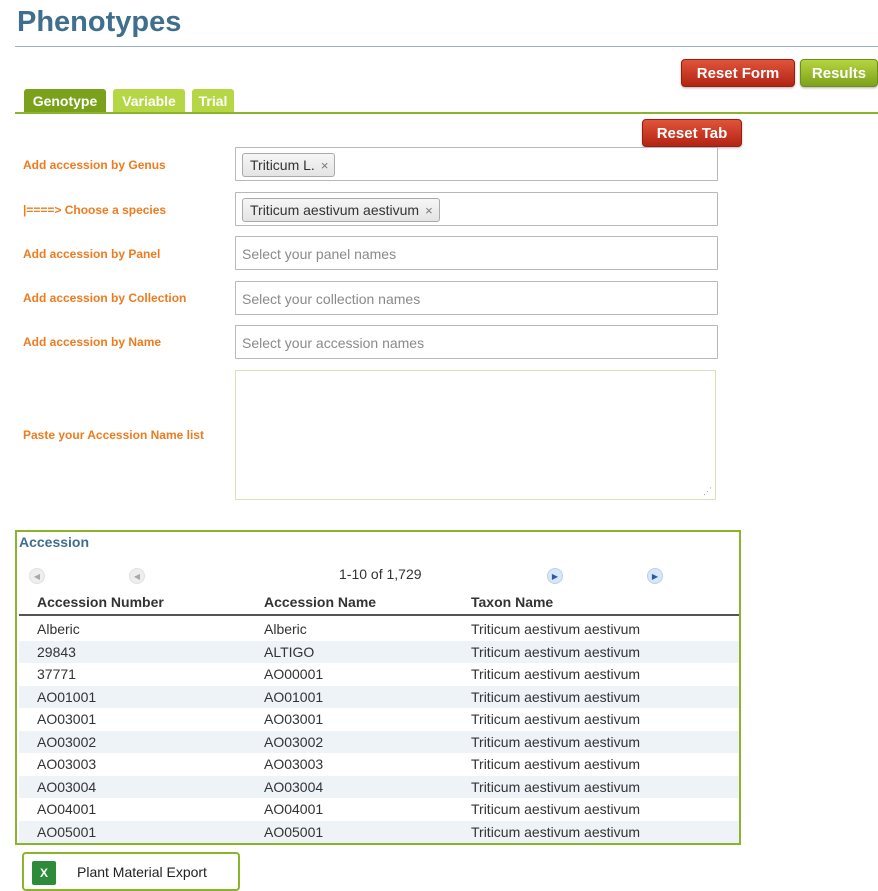  What do you see at coordinates (512, 602) in the screenshot?
I see `column-header-taxon-name: Taxon Name` at bounding box center [512, 602].